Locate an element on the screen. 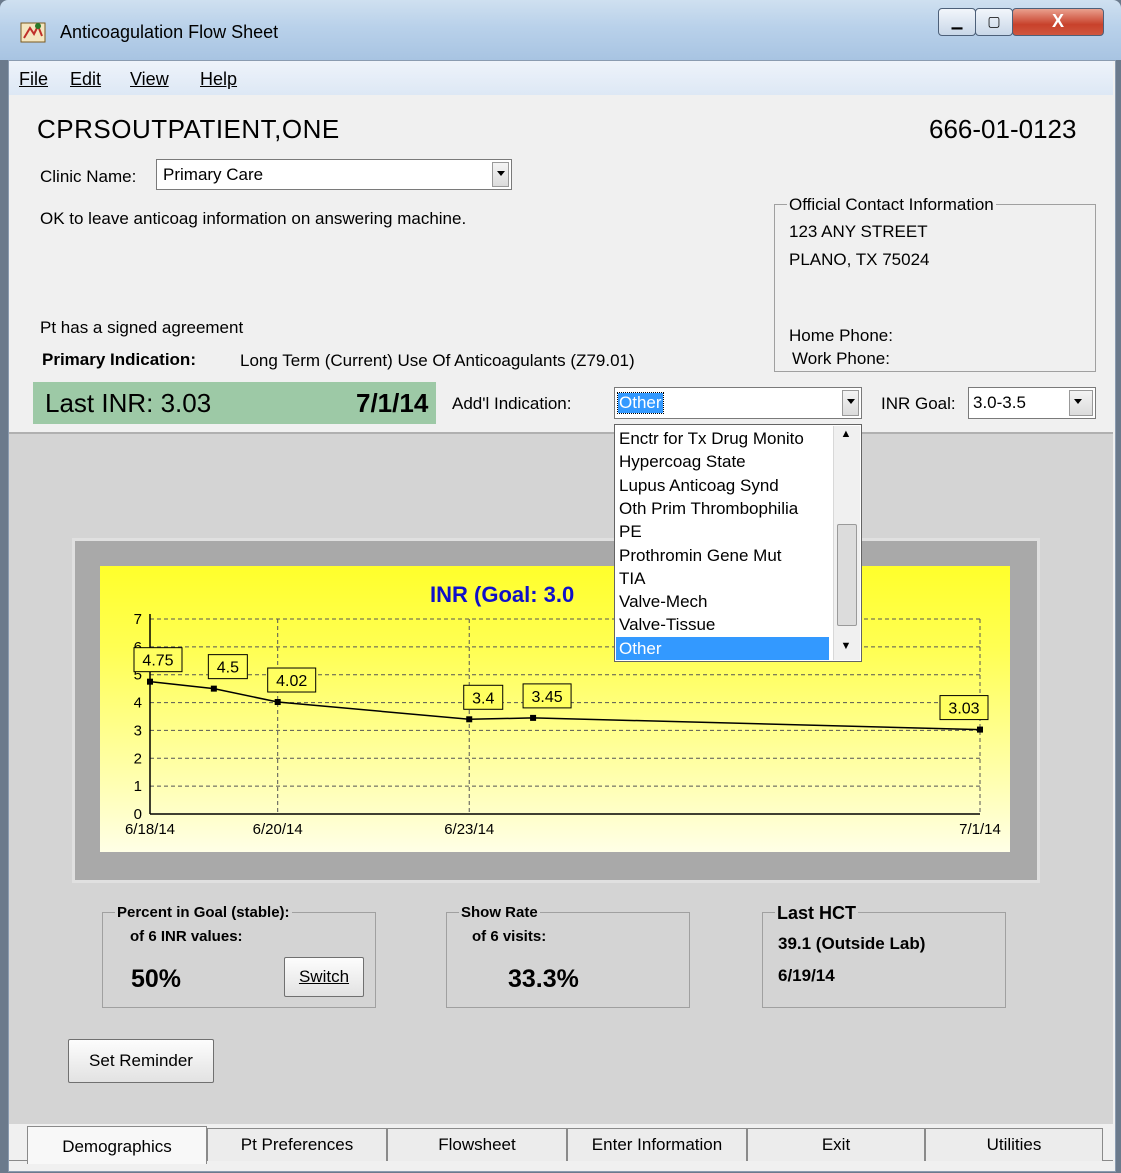 Image resolution: width=1121 pixels, height=1173 pixels. x-tick-label: 6/23/14 is located at coordinates (469, 829).